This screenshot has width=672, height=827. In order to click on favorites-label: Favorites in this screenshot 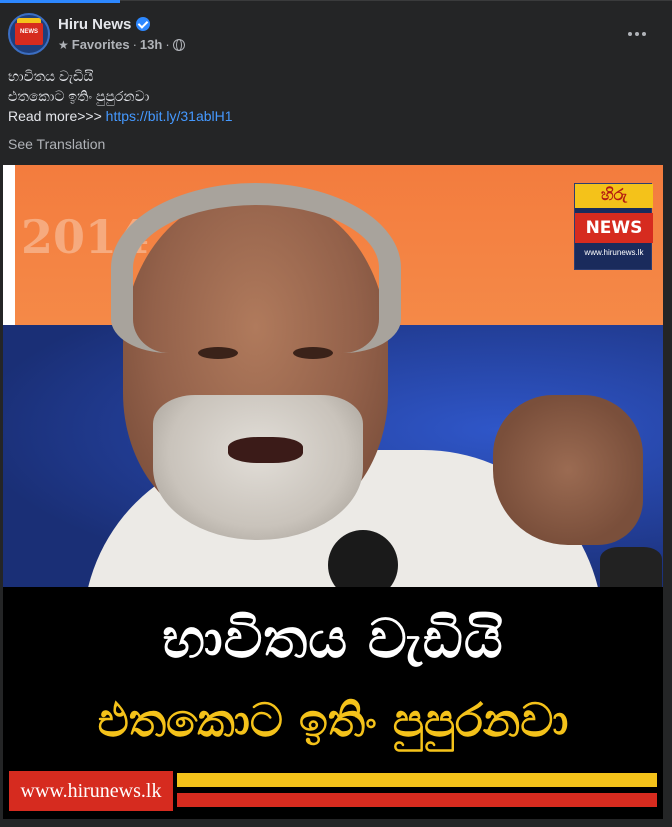, I will do `click(101, 44)`.